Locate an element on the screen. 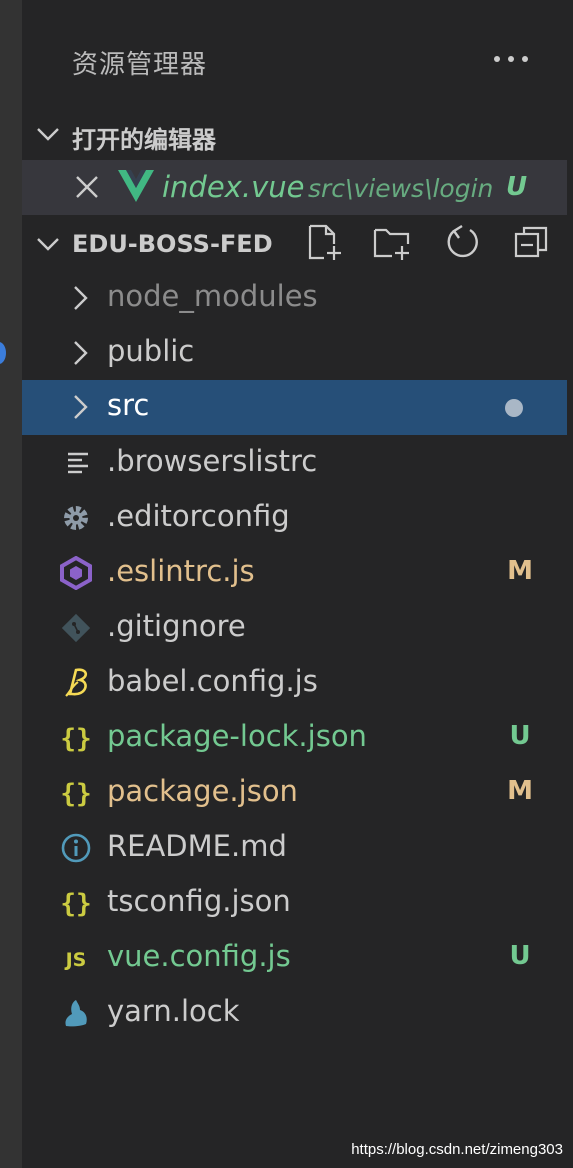 Image resolution: width=573 pixels, height=1168 pixels. eslint-icon is located at coordinates (76, 573).